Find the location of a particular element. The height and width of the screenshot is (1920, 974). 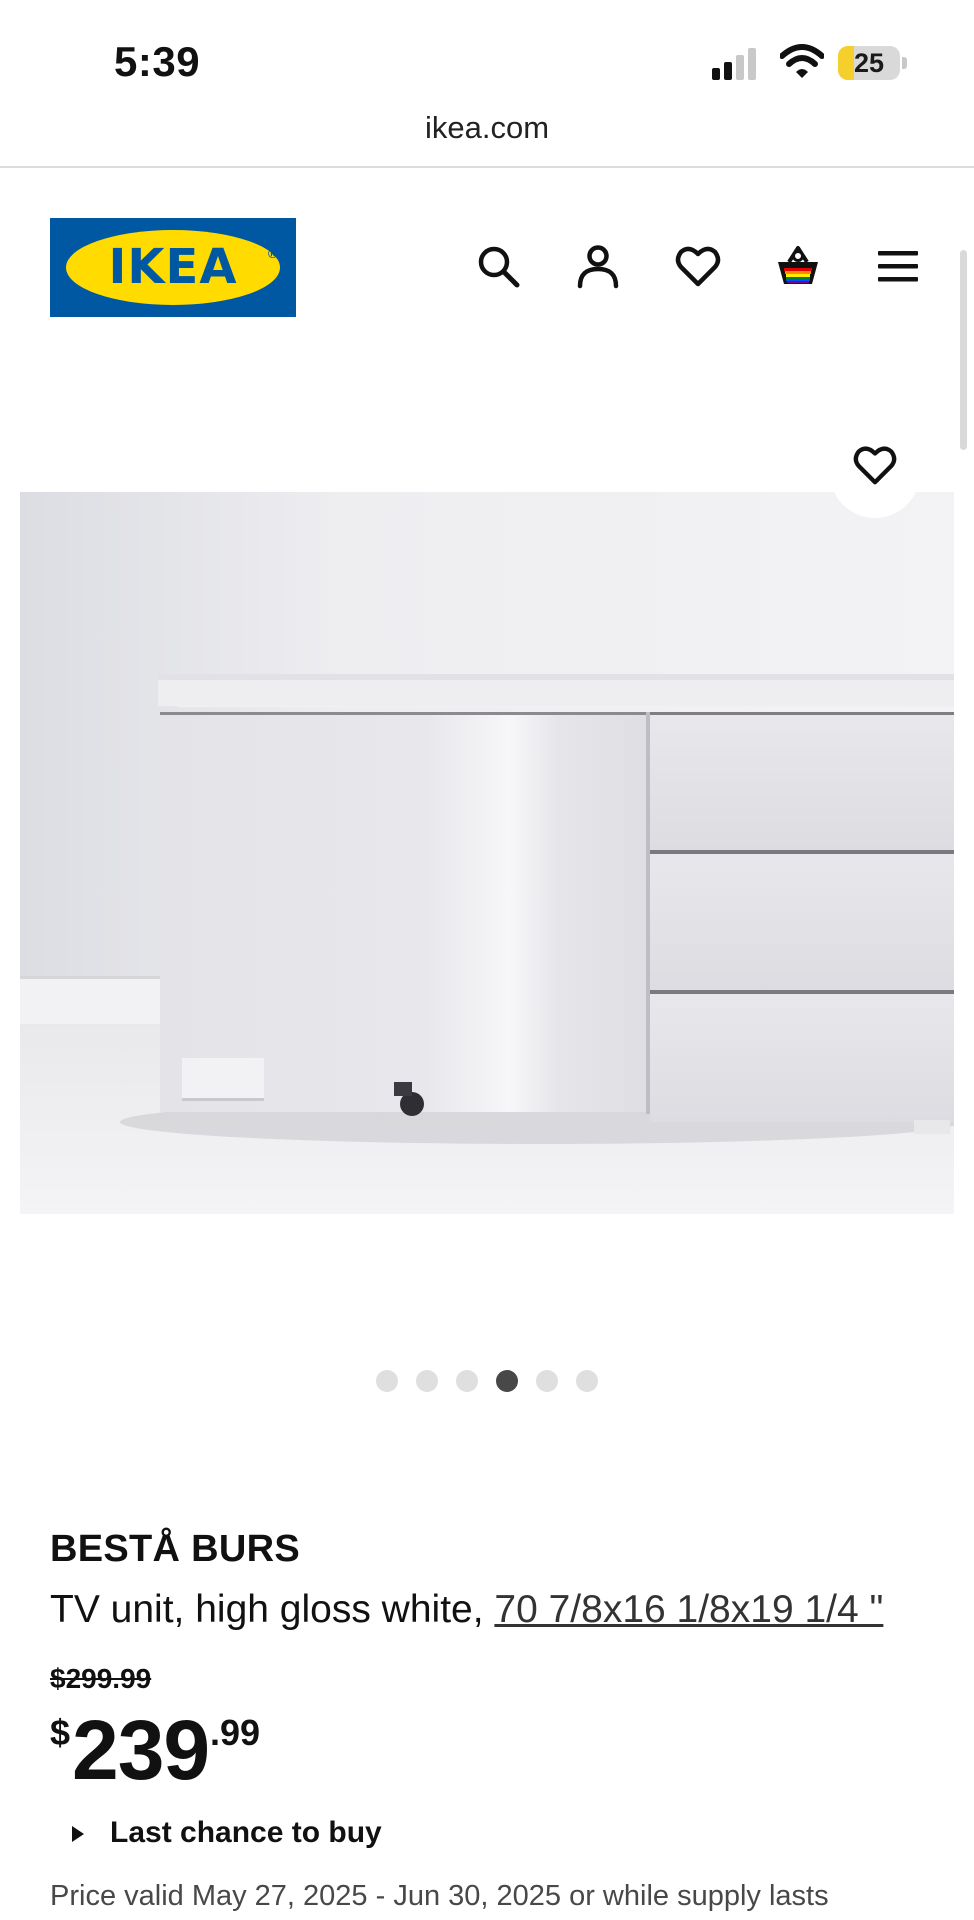

status-bar: 5:39 25 is located at coordinates (487, 60).